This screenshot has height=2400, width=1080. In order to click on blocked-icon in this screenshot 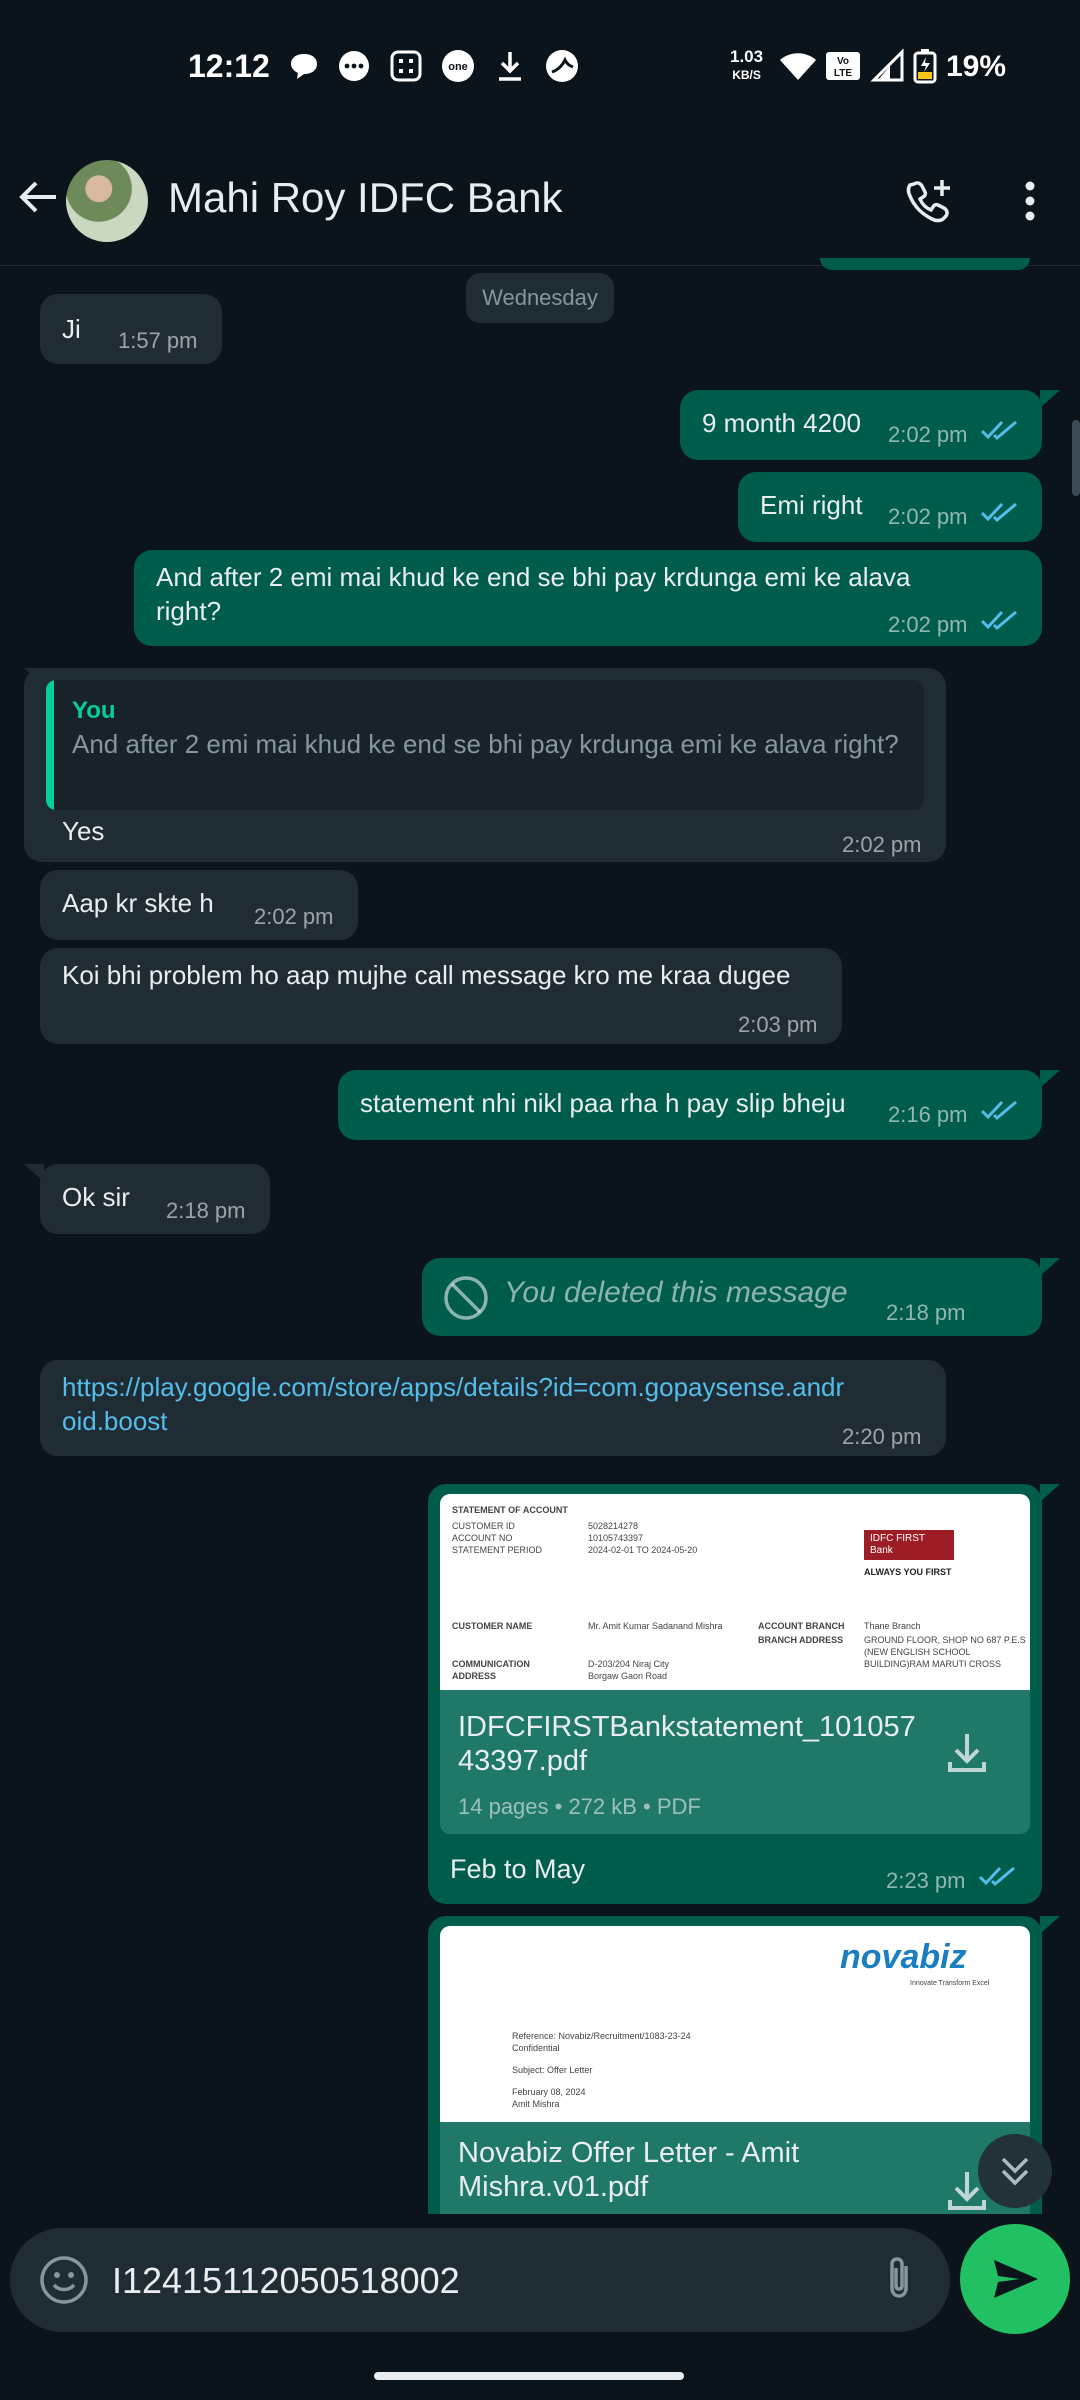, I will do `click(466, 1298)`.